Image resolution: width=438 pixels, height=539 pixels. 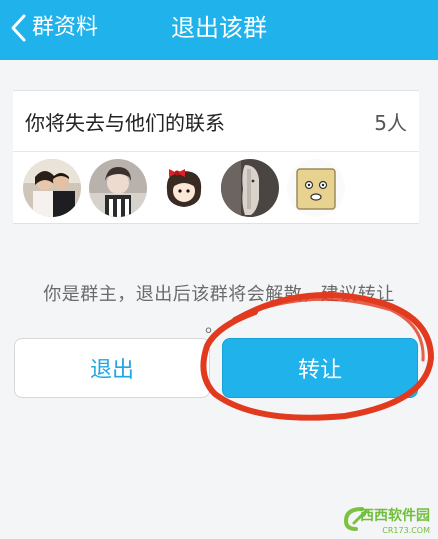 What do you see at coordinates (219, 294) in the screenshot?
I see `dissolve-notice: 你是群主，退出后该群将会解散，建议转让` at bounding box center [219, 294].